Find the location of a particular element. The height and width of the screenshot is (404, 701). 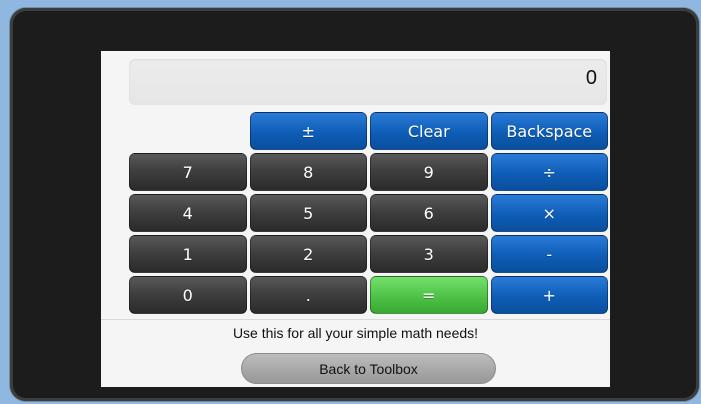

plus-minus-button: ± is located at coordinates (308, 131).